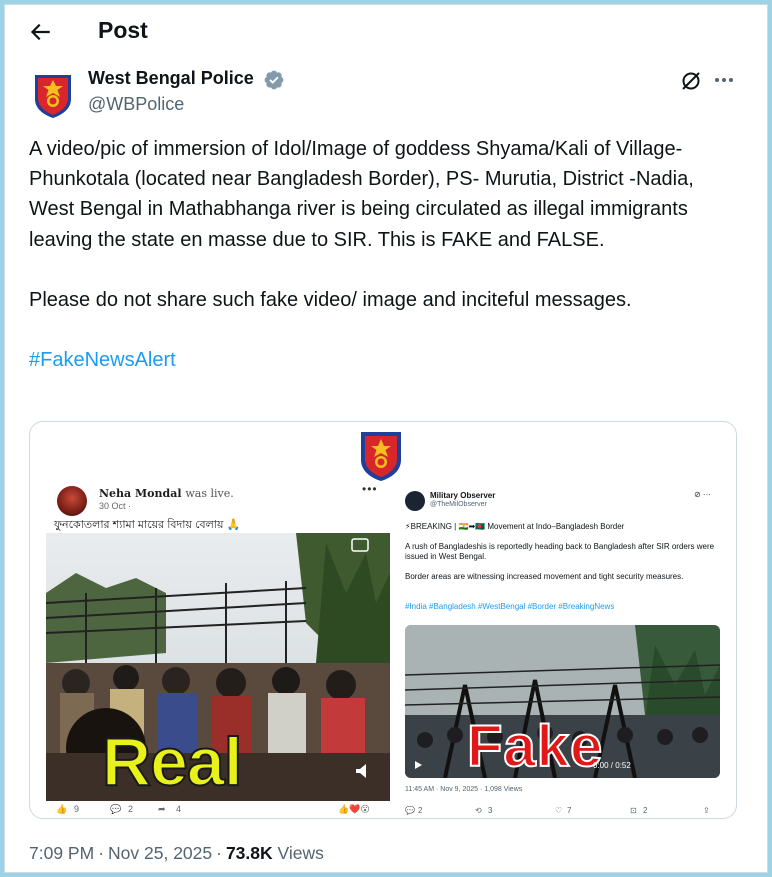 Image resolution: width=772 pixels, height=877 pixels. What do you see at coordinates (386, 31) in the screenshot?
I see `top-bar: Post` at bounding box center [386, 31].